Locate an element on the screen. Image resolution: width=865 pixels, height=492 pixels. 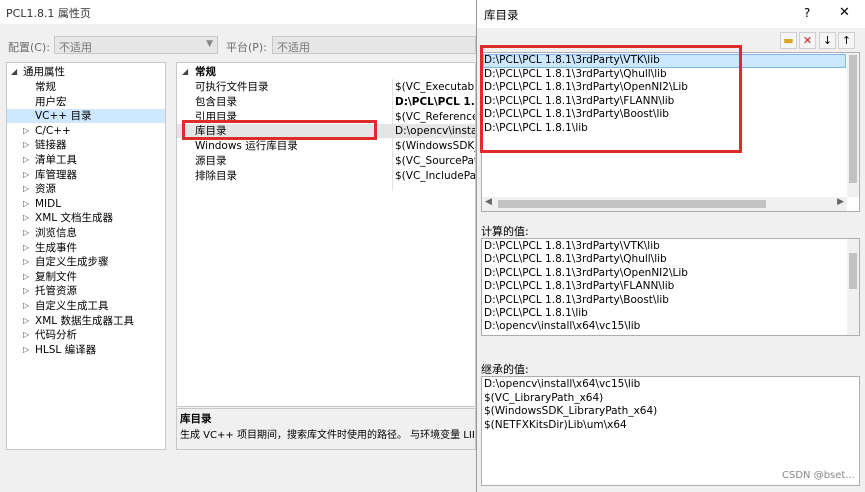
tree-item: ▷ 托管资源 is located at coordinates (86, 291).